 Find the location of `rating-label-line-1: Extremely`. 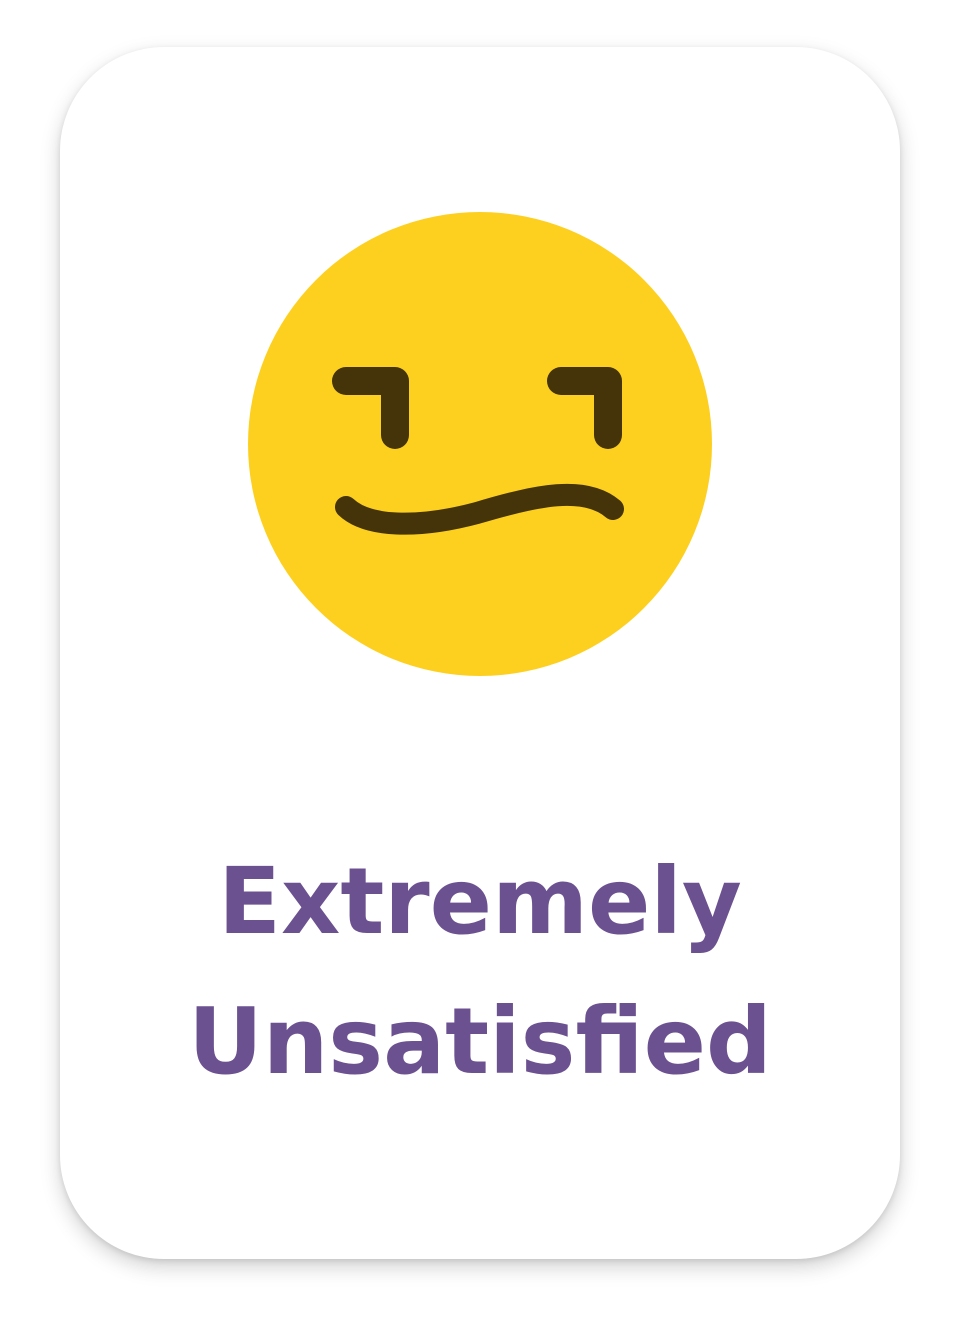

rating-label-line-1: Extremely is located at coordinates (480, 901).